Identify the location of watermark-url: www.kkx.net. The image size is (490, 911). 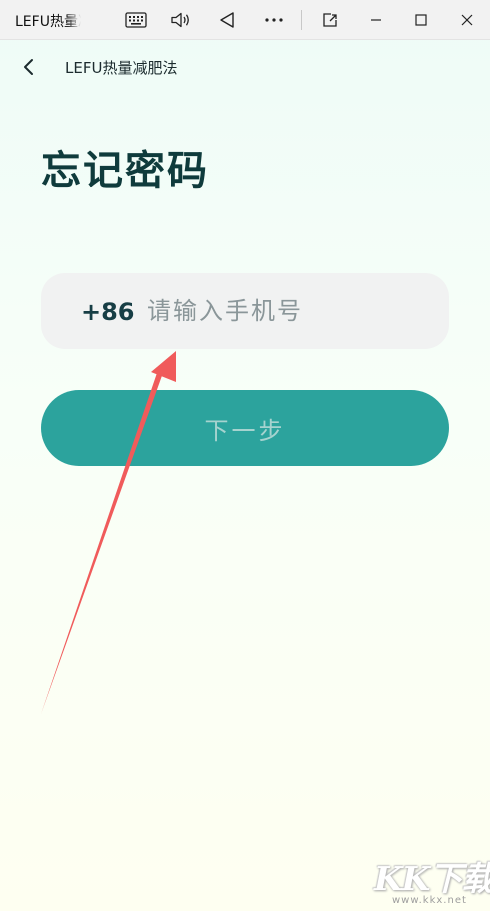
(429, 900).